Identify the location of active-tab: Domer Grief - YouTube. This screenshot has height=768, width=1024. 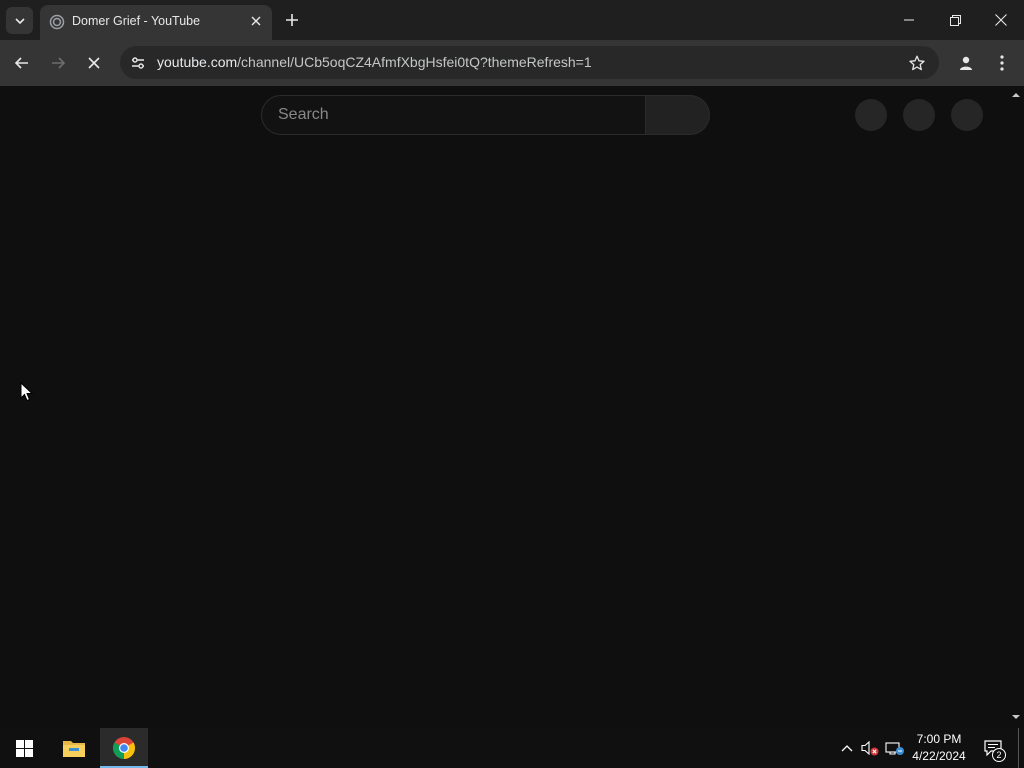
(156, 22).